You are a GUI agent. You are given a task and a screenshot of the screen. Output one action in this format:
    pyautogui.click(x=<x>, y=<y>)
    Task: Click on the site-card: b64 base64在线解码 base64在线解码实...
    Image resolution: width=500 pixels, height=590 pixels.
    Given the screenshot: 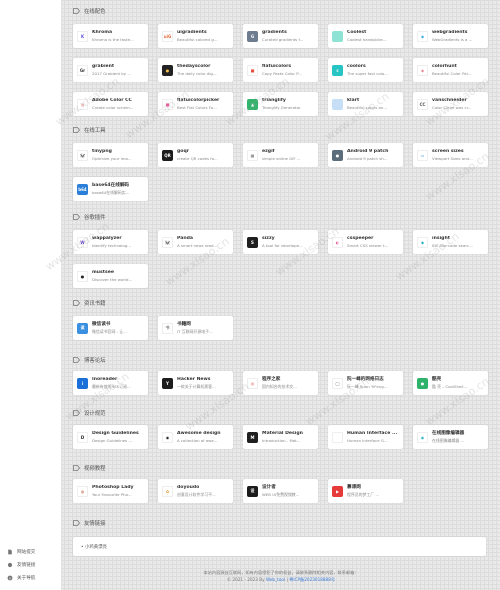 What is the action you would take?
    pyautogui.click(x=110, y=189)
    